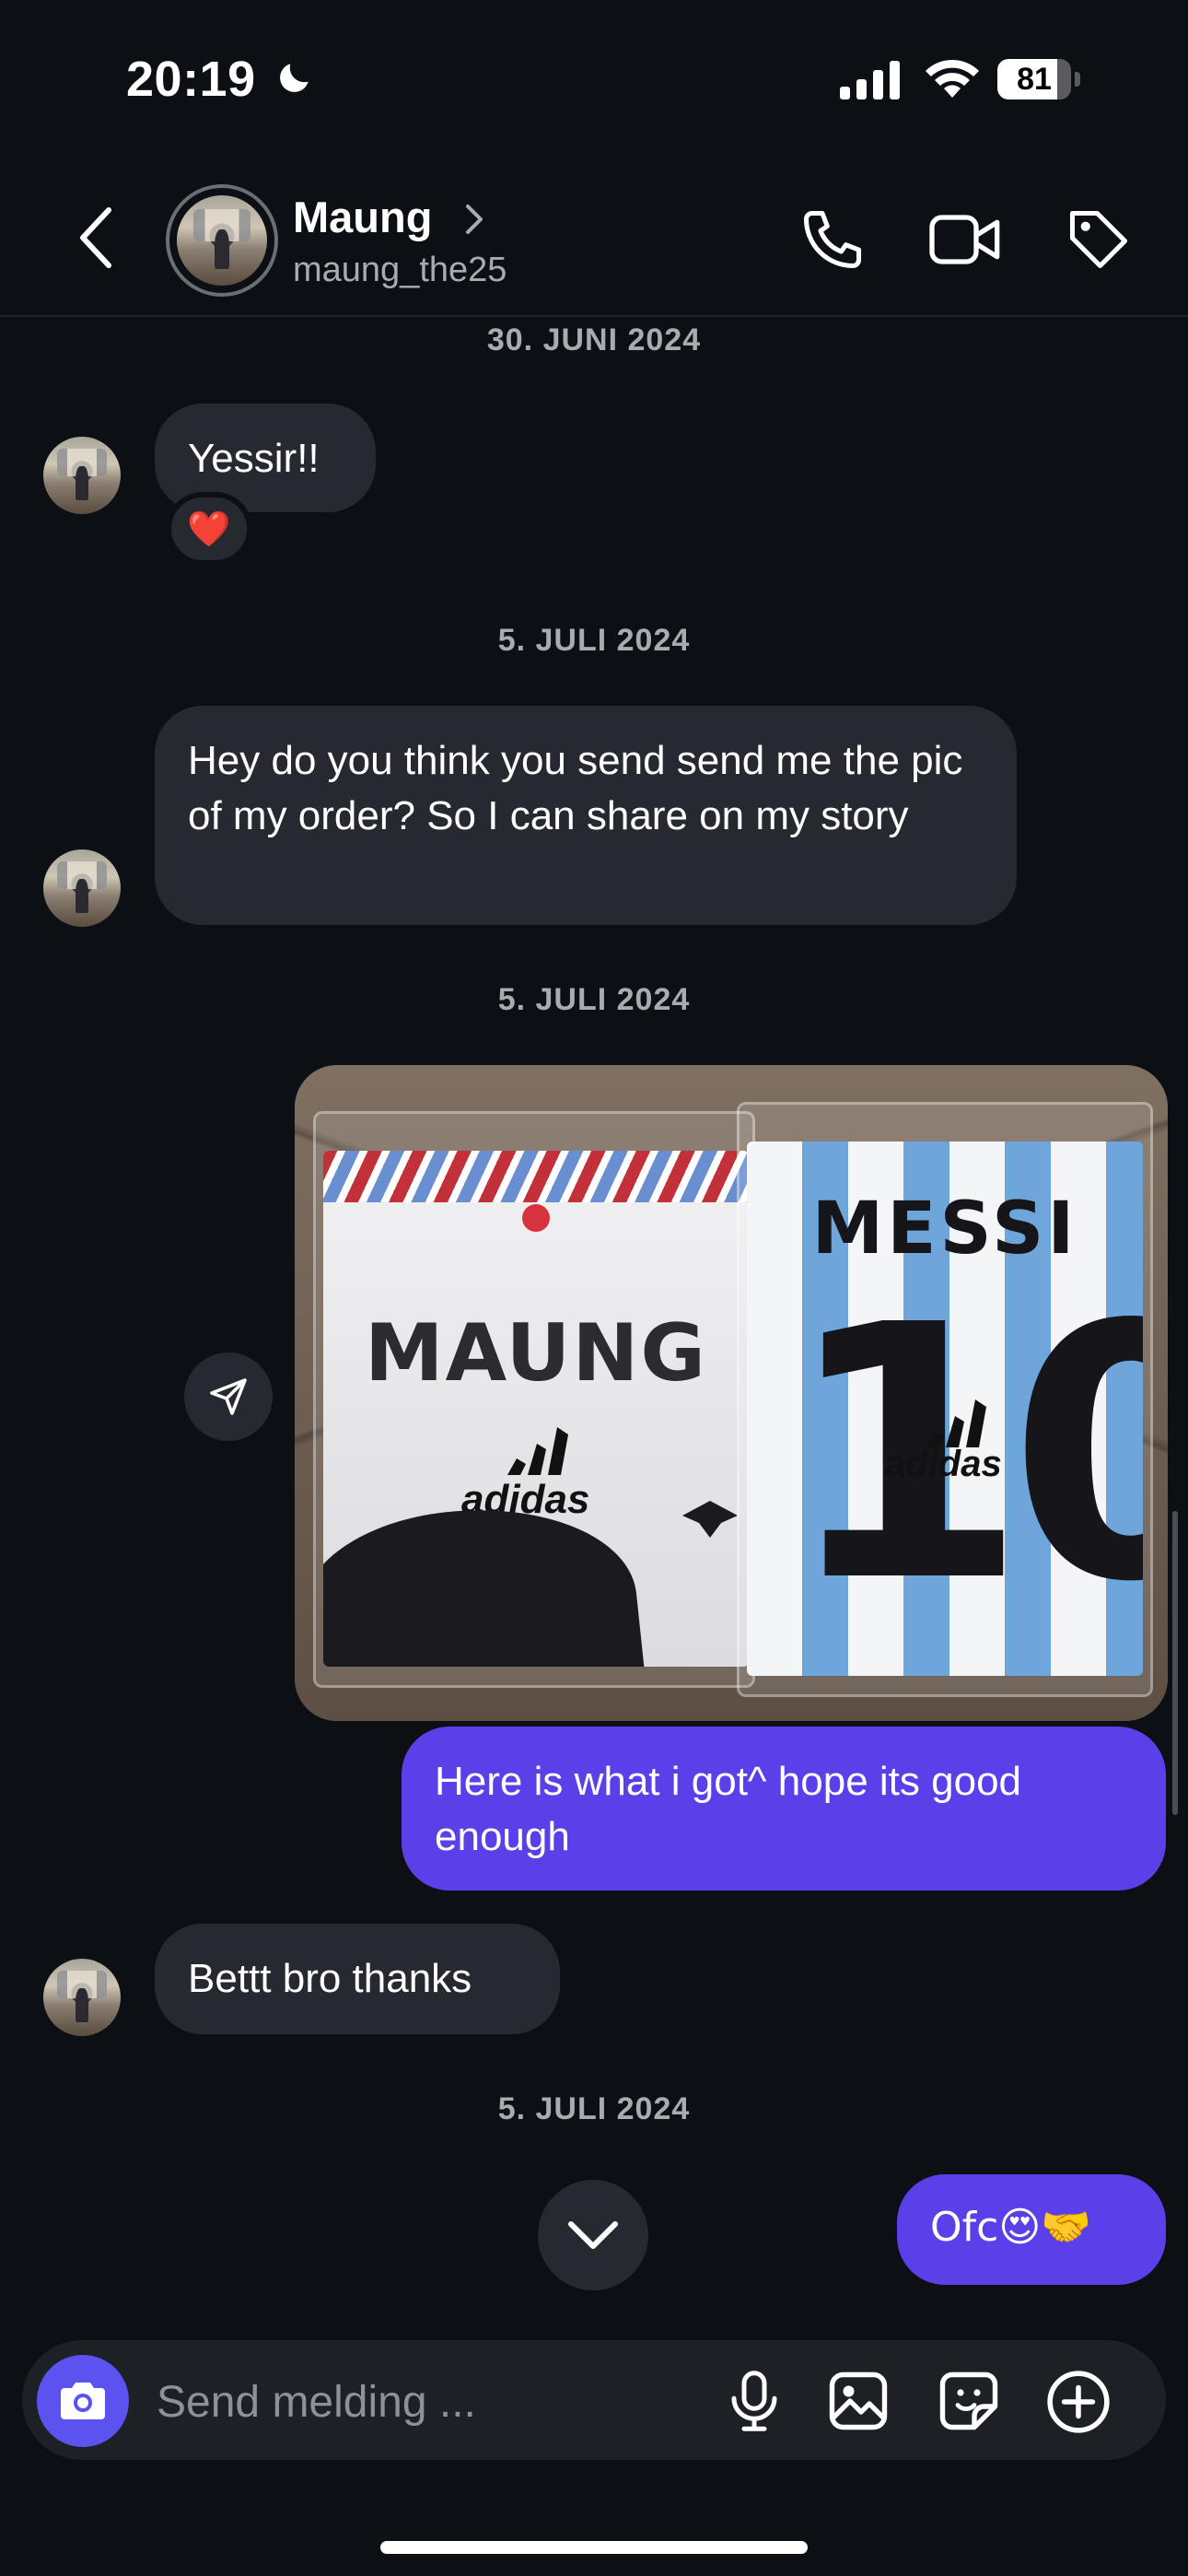  Describe the element at coordinates (1034, 79) in the screenshot. I see `battery-level: 81` at that location.